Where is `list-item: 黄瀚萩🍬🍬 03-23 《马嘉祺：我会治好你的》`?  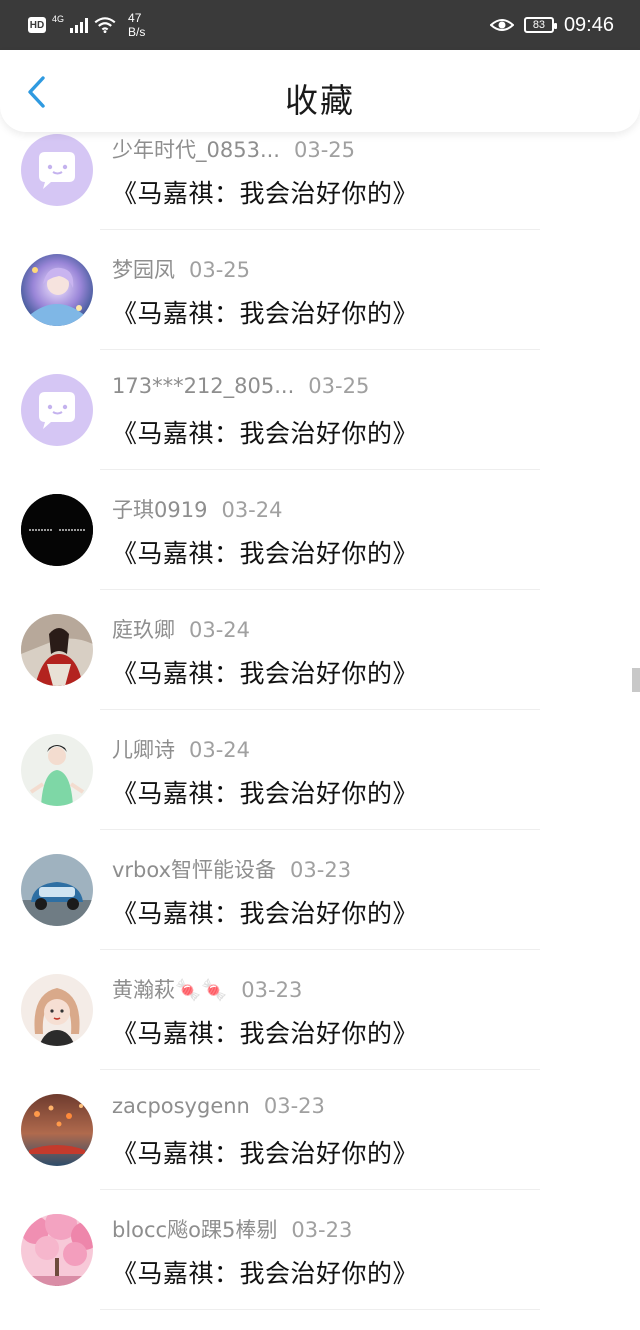 list-item: 黄瀚萩🍬🍬 03-23 《马嘉祺：我会治好你的》 is located at coordinates (320, 1010).